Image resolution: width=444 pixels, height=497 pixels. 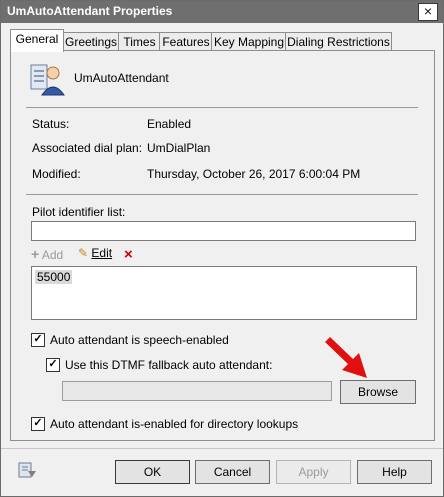 I want to click on tab-key-mapping-label: Key Mapping, so click(x=249, y=42).